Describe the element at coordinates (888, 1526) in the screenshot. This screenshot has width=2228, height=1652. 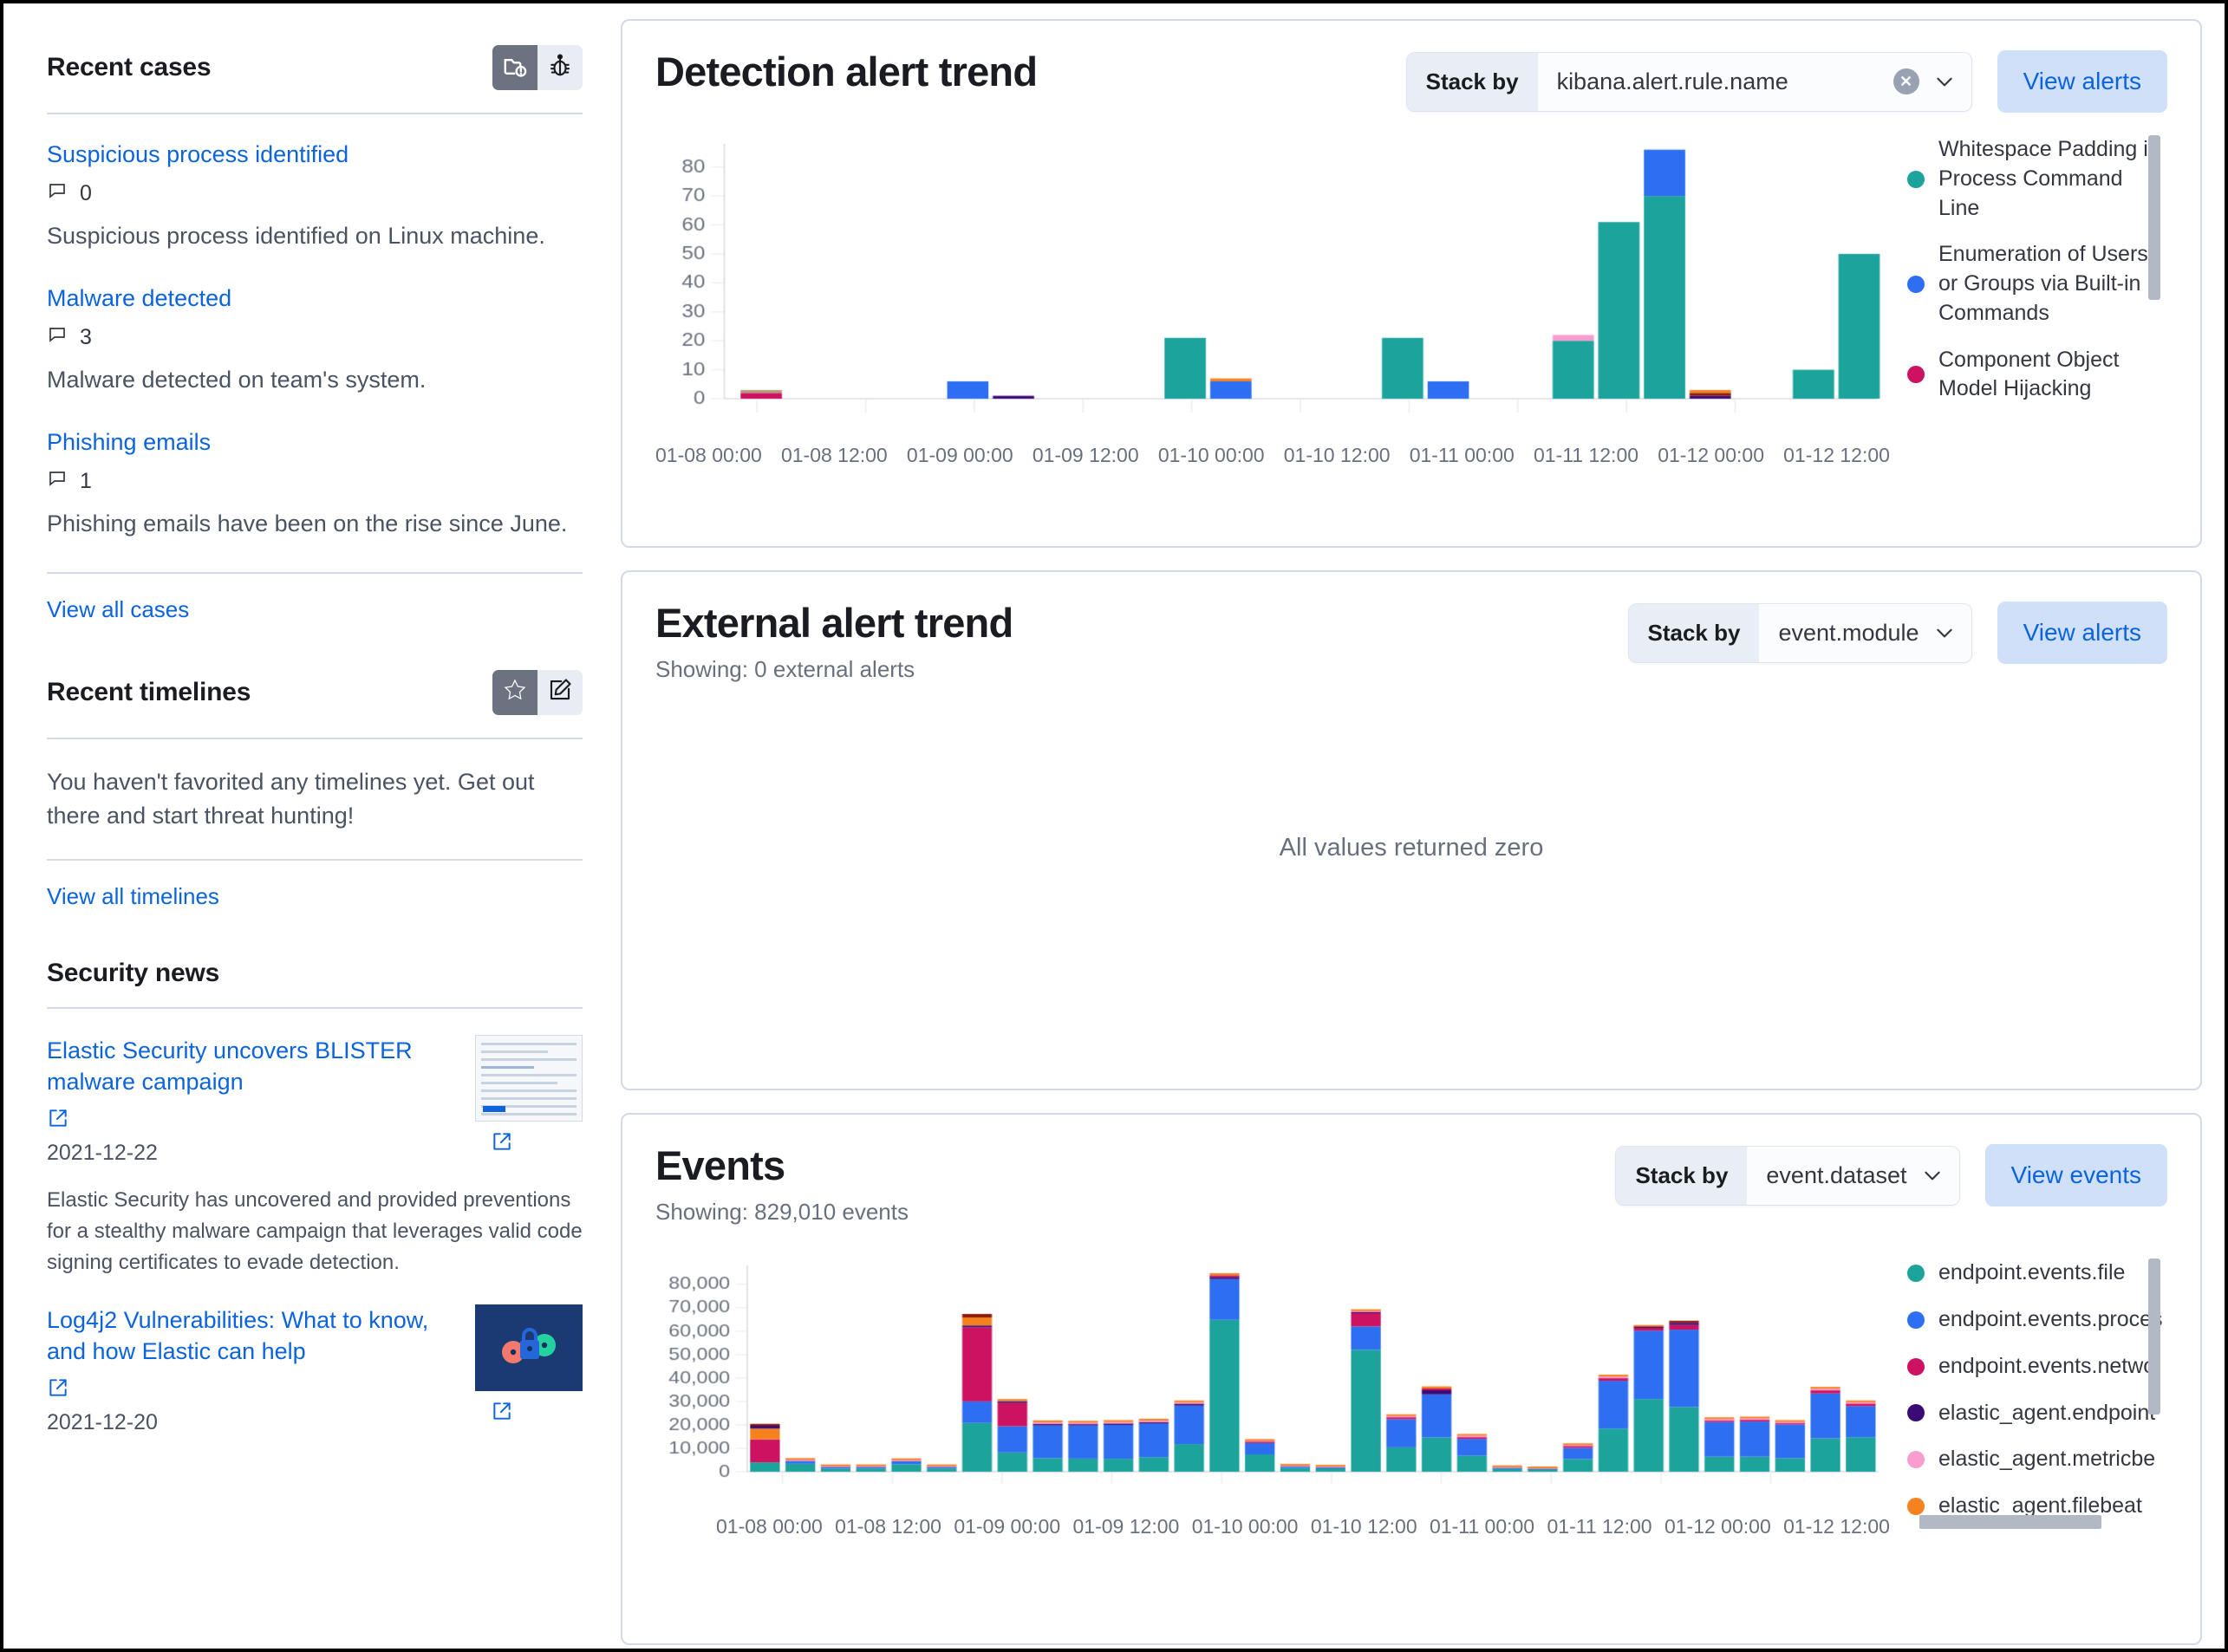
I see `x-axis-tick-label: 01-08 12:00` at that location.